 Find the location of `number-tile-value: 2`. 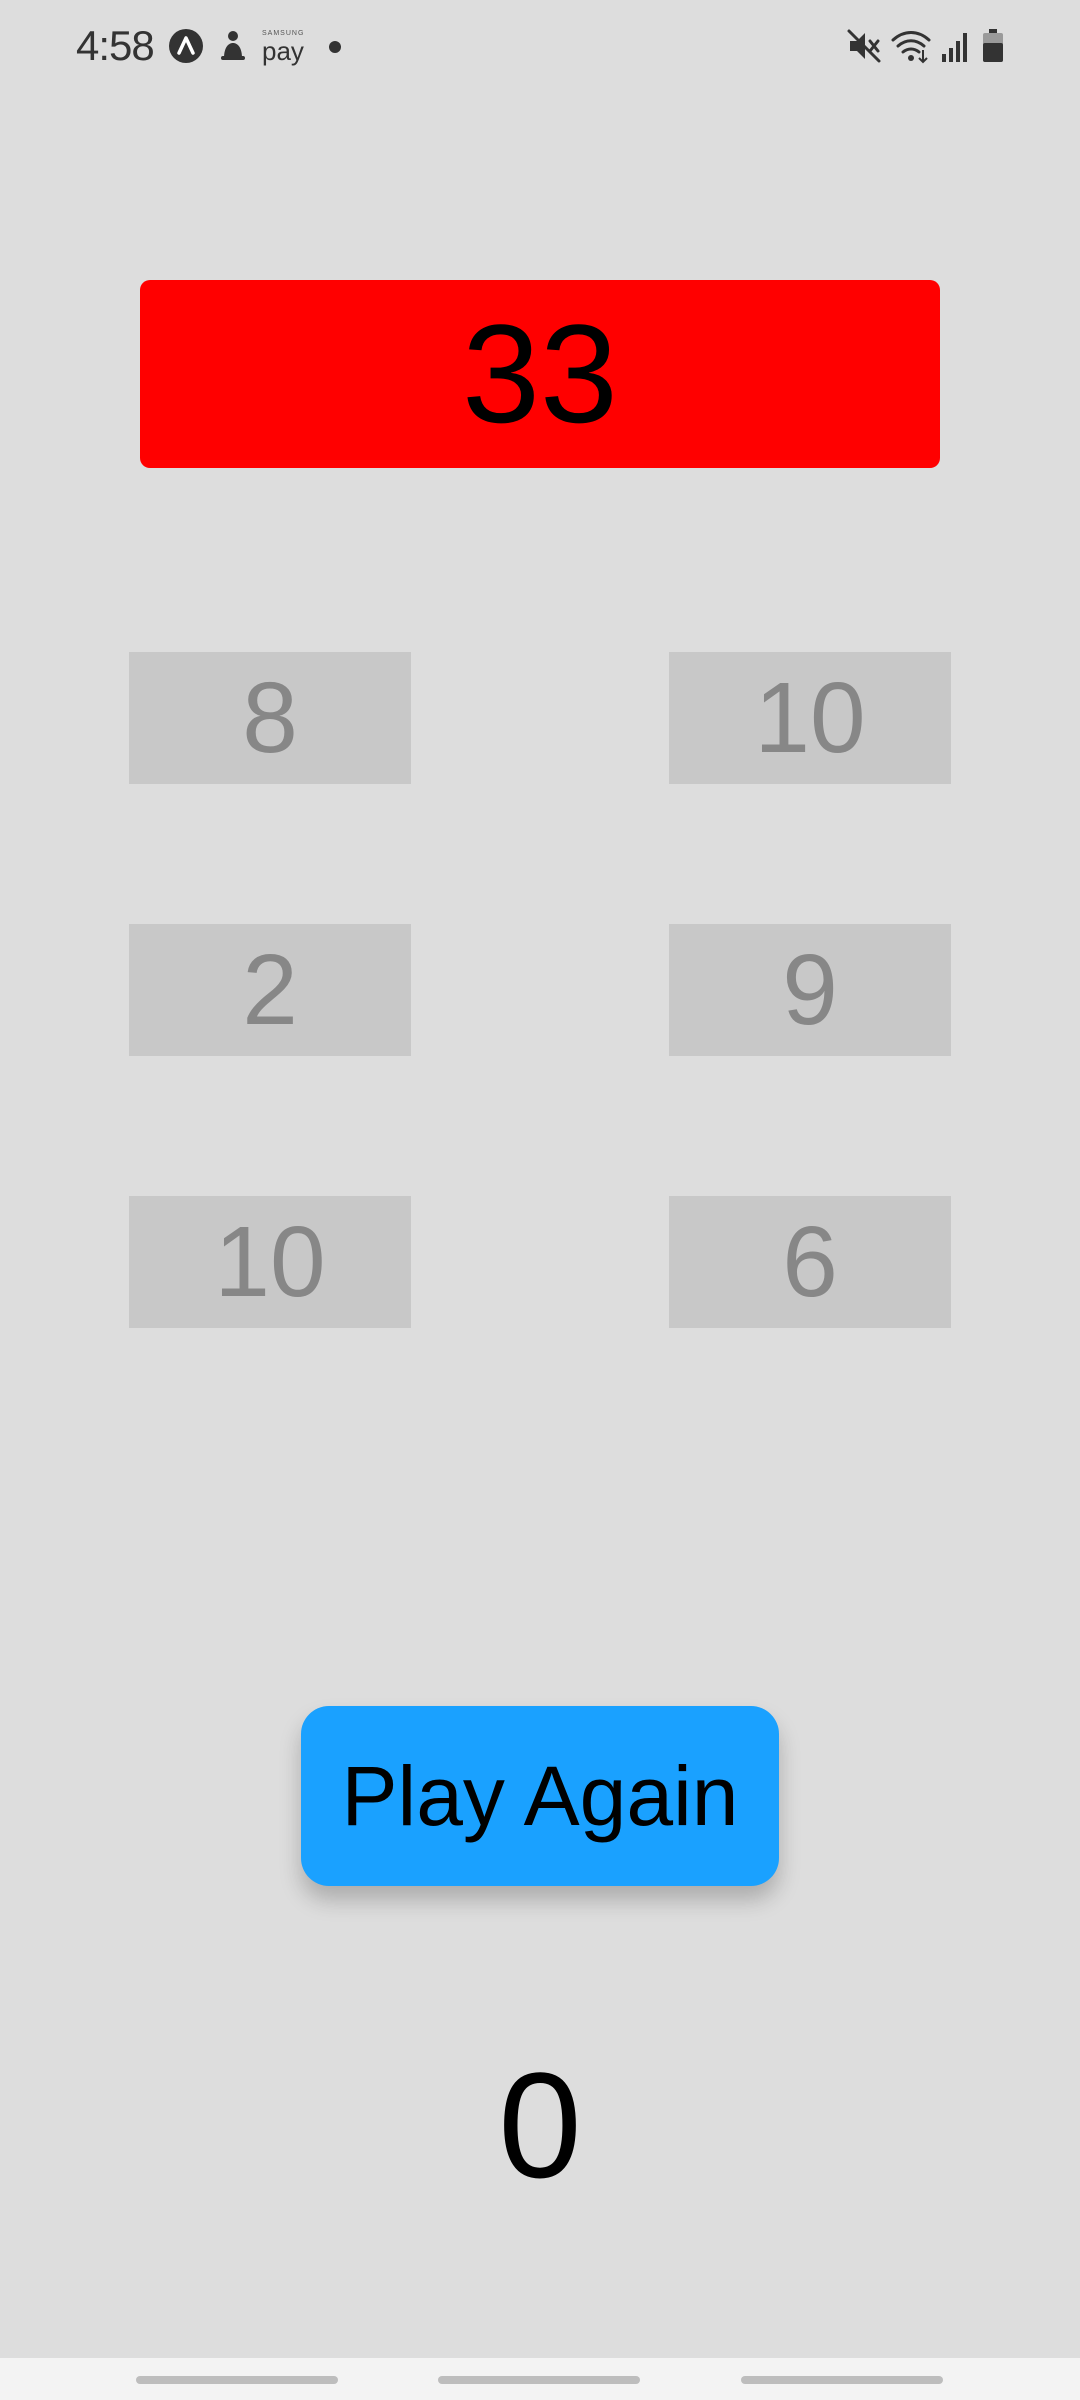

number-tile-value: 2 is located at coordinates (270, 990).